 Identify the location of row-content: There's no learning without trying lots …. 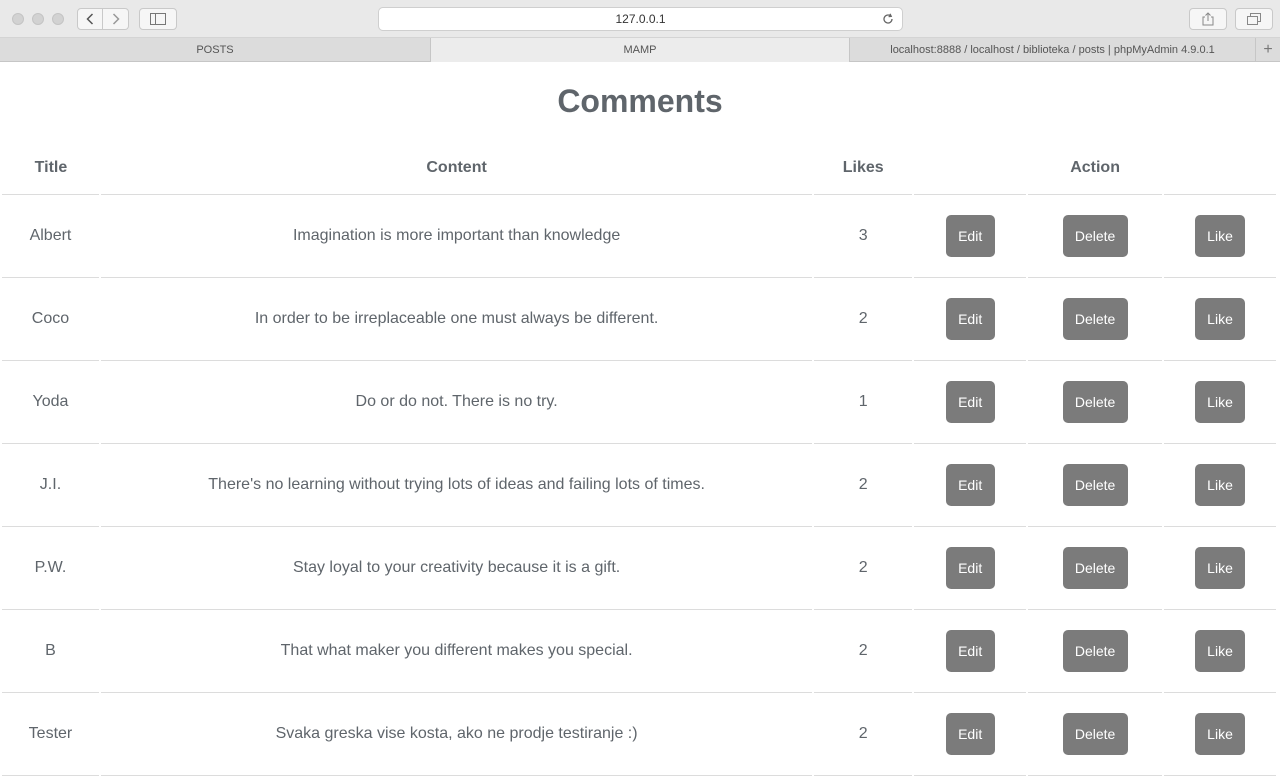
(457, 485).